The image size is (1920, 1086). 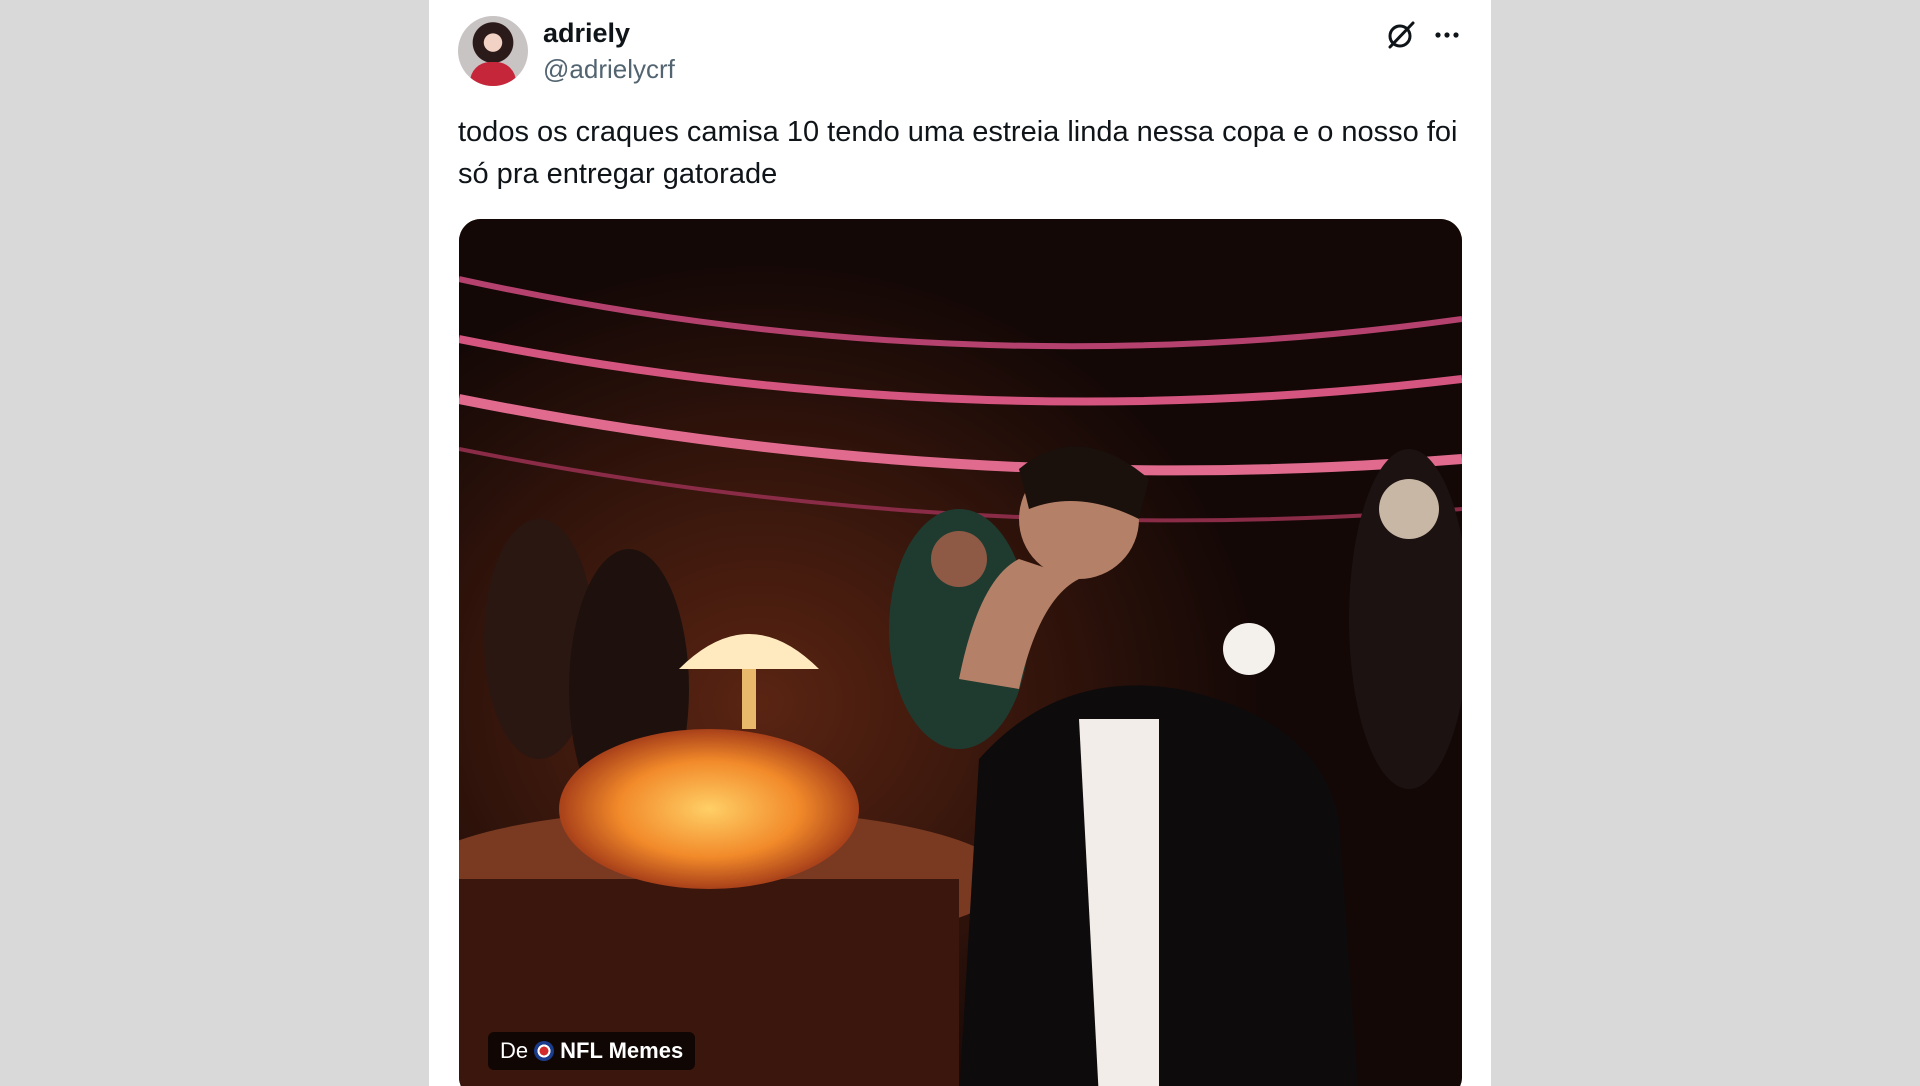 I want to click on grok-icon, so click(x=1401, y=35).